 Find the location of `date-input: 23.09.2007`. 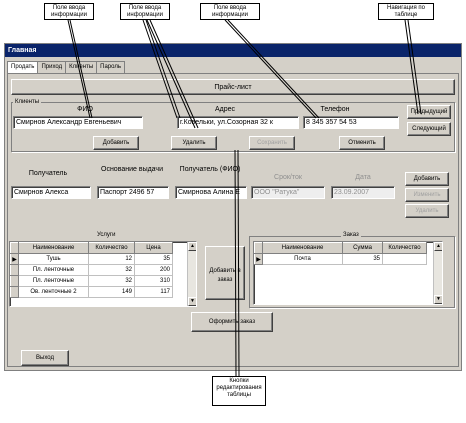

date-input: 23.09.2007 is located at coordinates (363, 192).